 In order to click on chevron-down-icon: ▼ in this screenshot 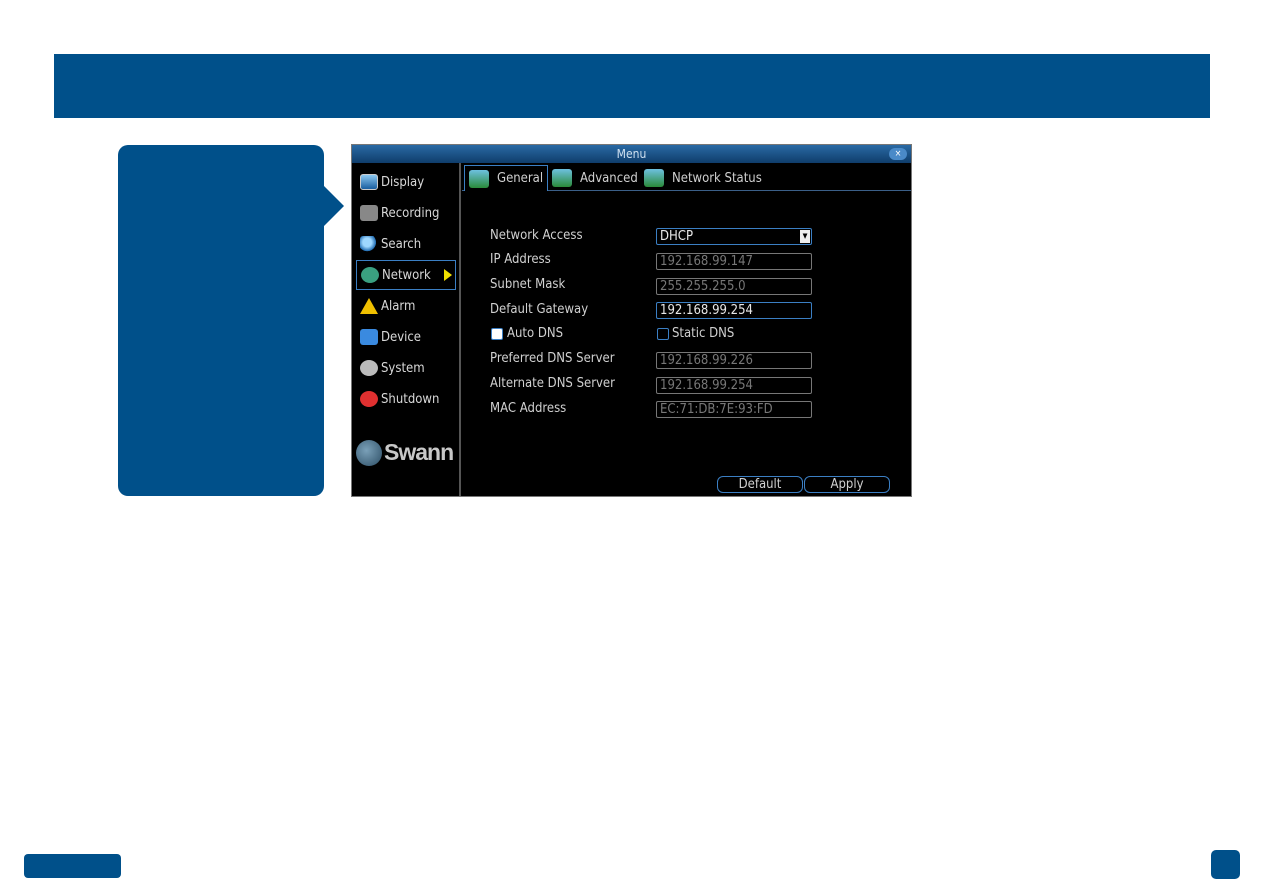, I will do `click(805, 236)`.